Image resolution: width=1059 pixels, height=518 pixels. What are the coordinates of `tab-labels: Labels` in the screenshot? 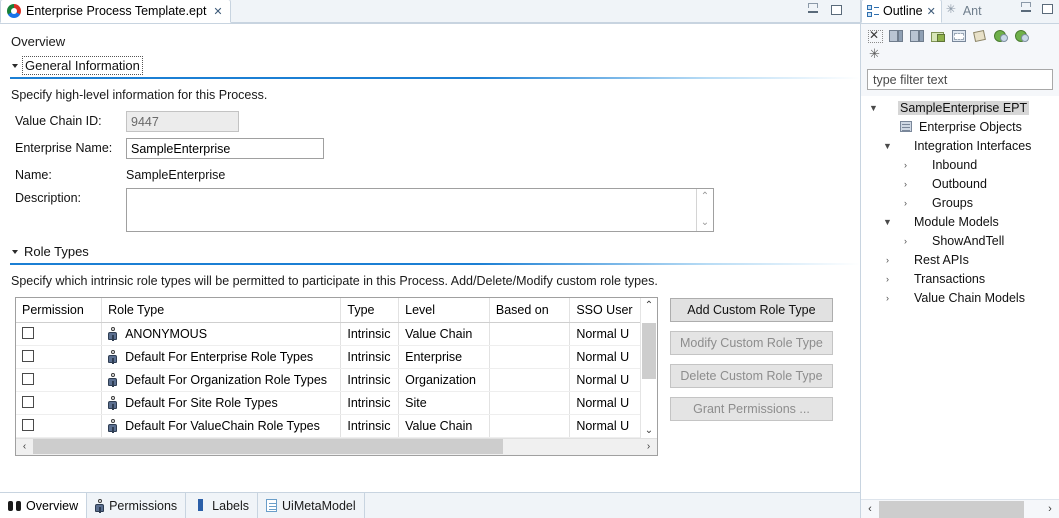 It's located at (222, 505).